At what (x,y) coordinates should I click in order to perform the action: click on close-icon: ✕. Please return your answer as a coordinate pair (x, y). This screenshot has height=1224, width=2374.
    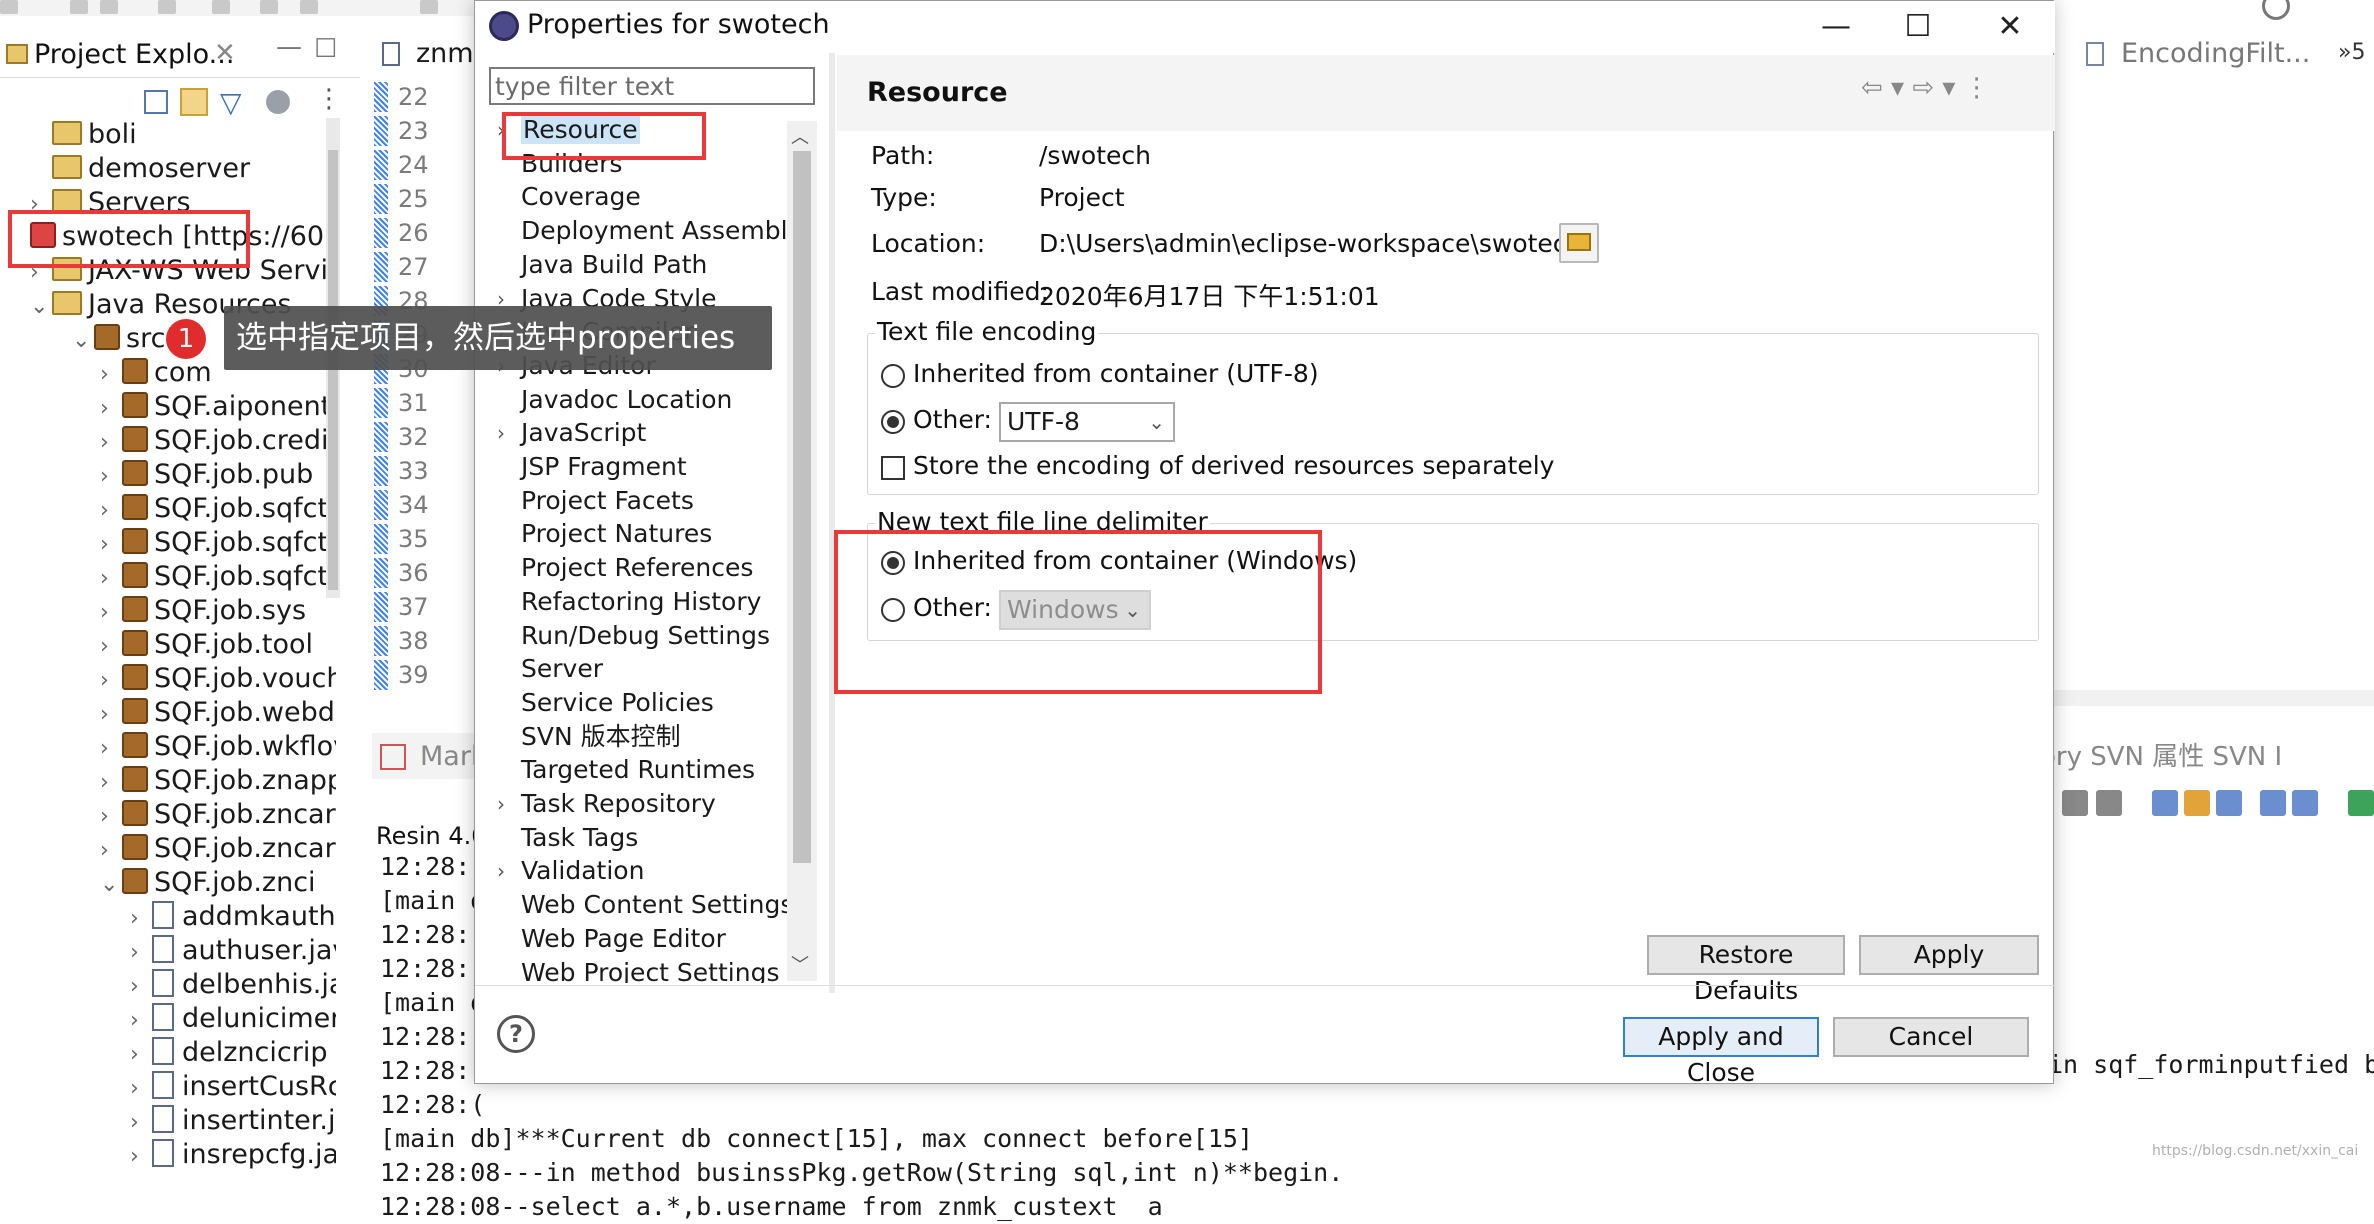
    Looking at the image, I should click on (225, 53).